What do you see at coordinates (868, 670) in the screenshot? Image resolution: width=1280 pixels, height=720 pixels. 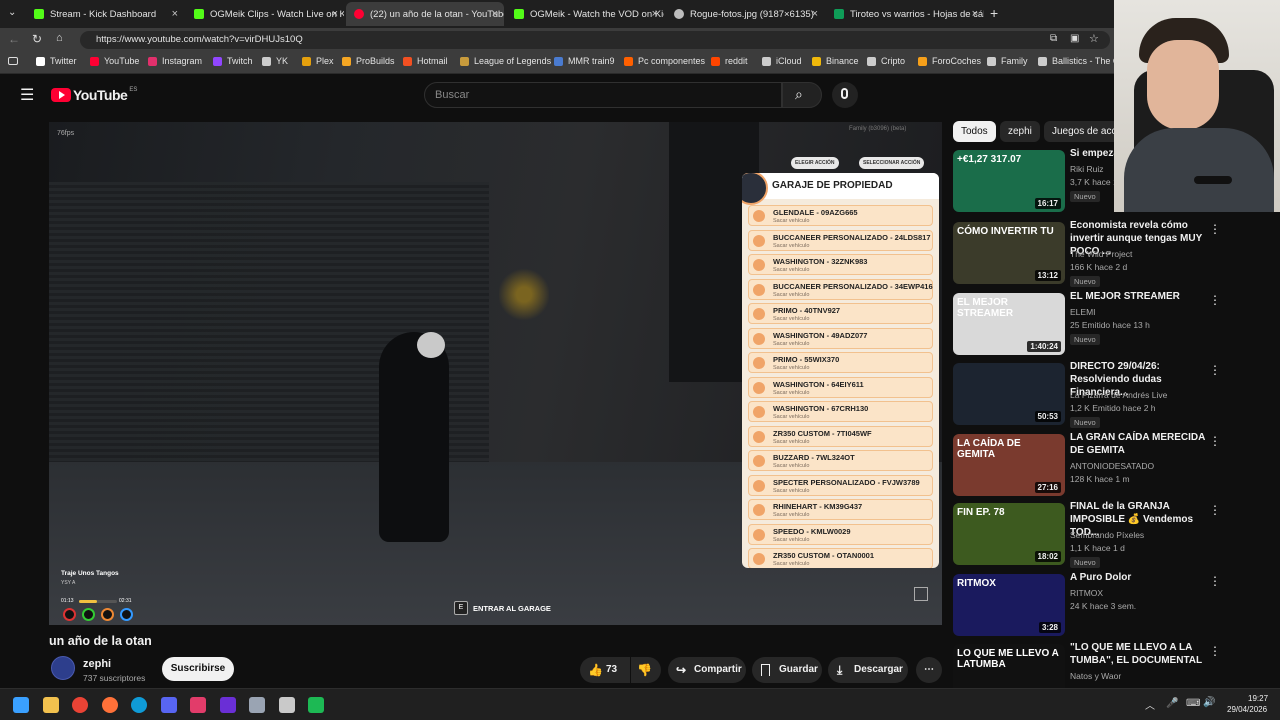 I see `download-button: ⤓ Descargar` at bounding box center [868, 670].